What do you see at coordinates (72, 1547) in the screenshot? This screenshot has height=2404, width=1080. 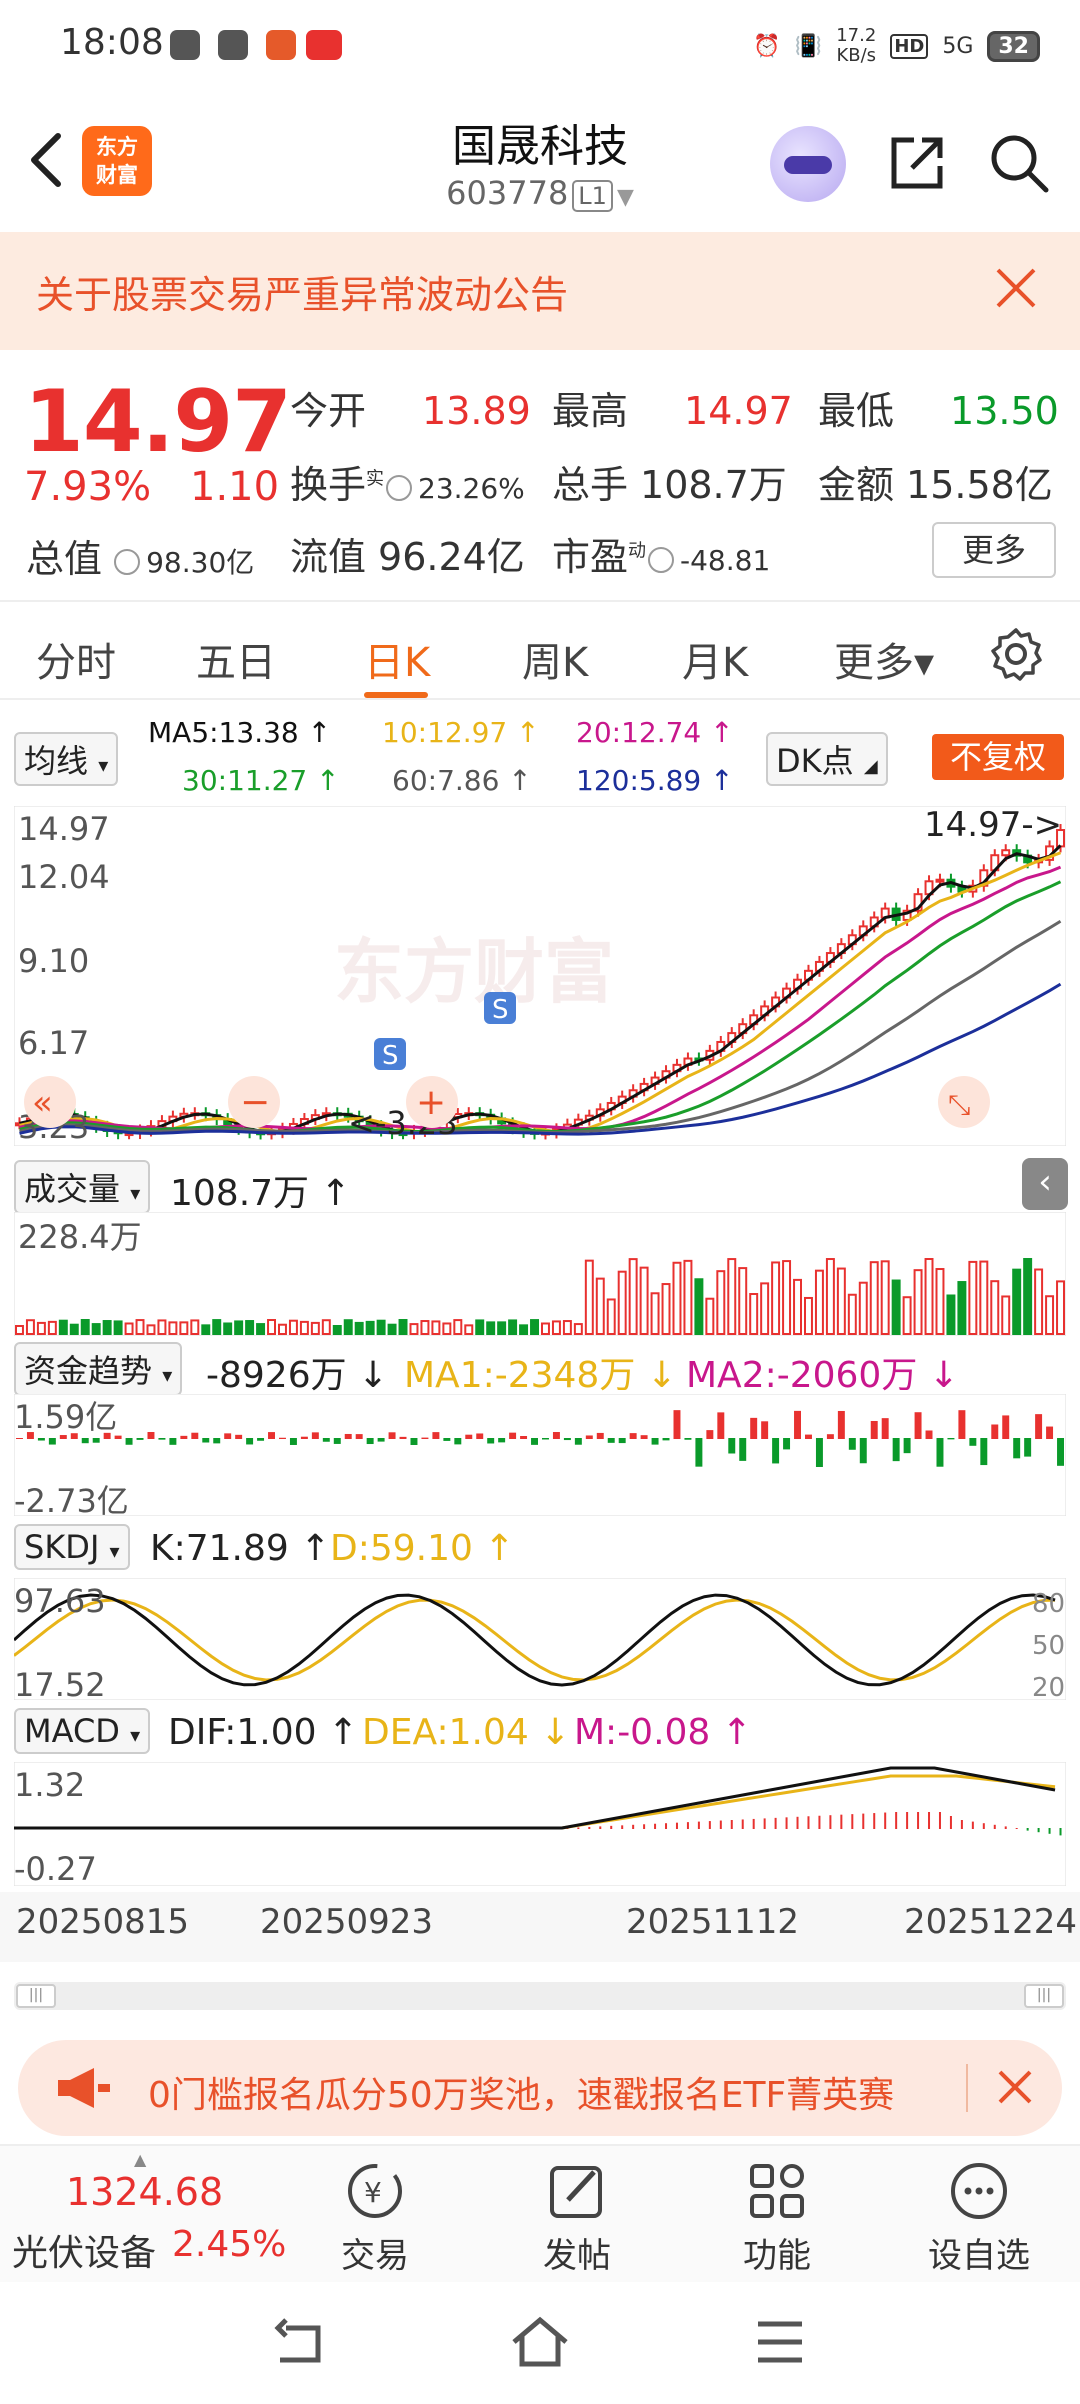 I see `skdj-selector: SKDJ ▾` at bounding box center [72, 1547].